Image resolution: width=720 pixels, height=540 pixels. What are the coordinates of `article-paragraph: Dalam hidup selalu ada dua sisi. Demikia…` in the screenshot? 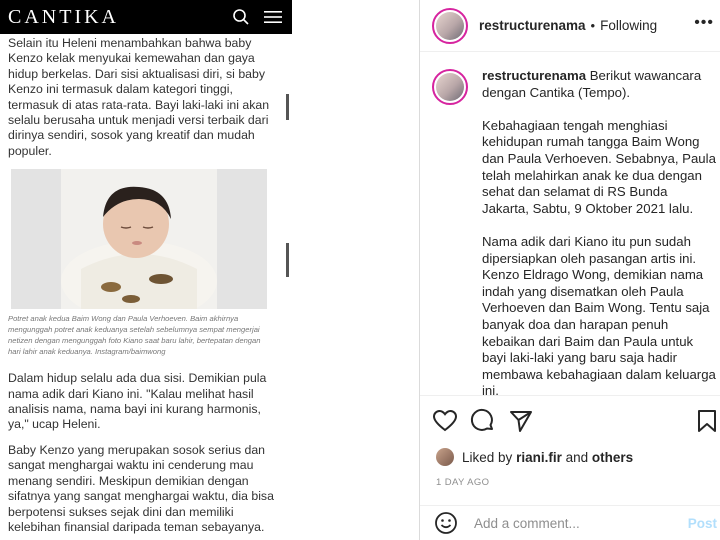 It's located at (137, 401).